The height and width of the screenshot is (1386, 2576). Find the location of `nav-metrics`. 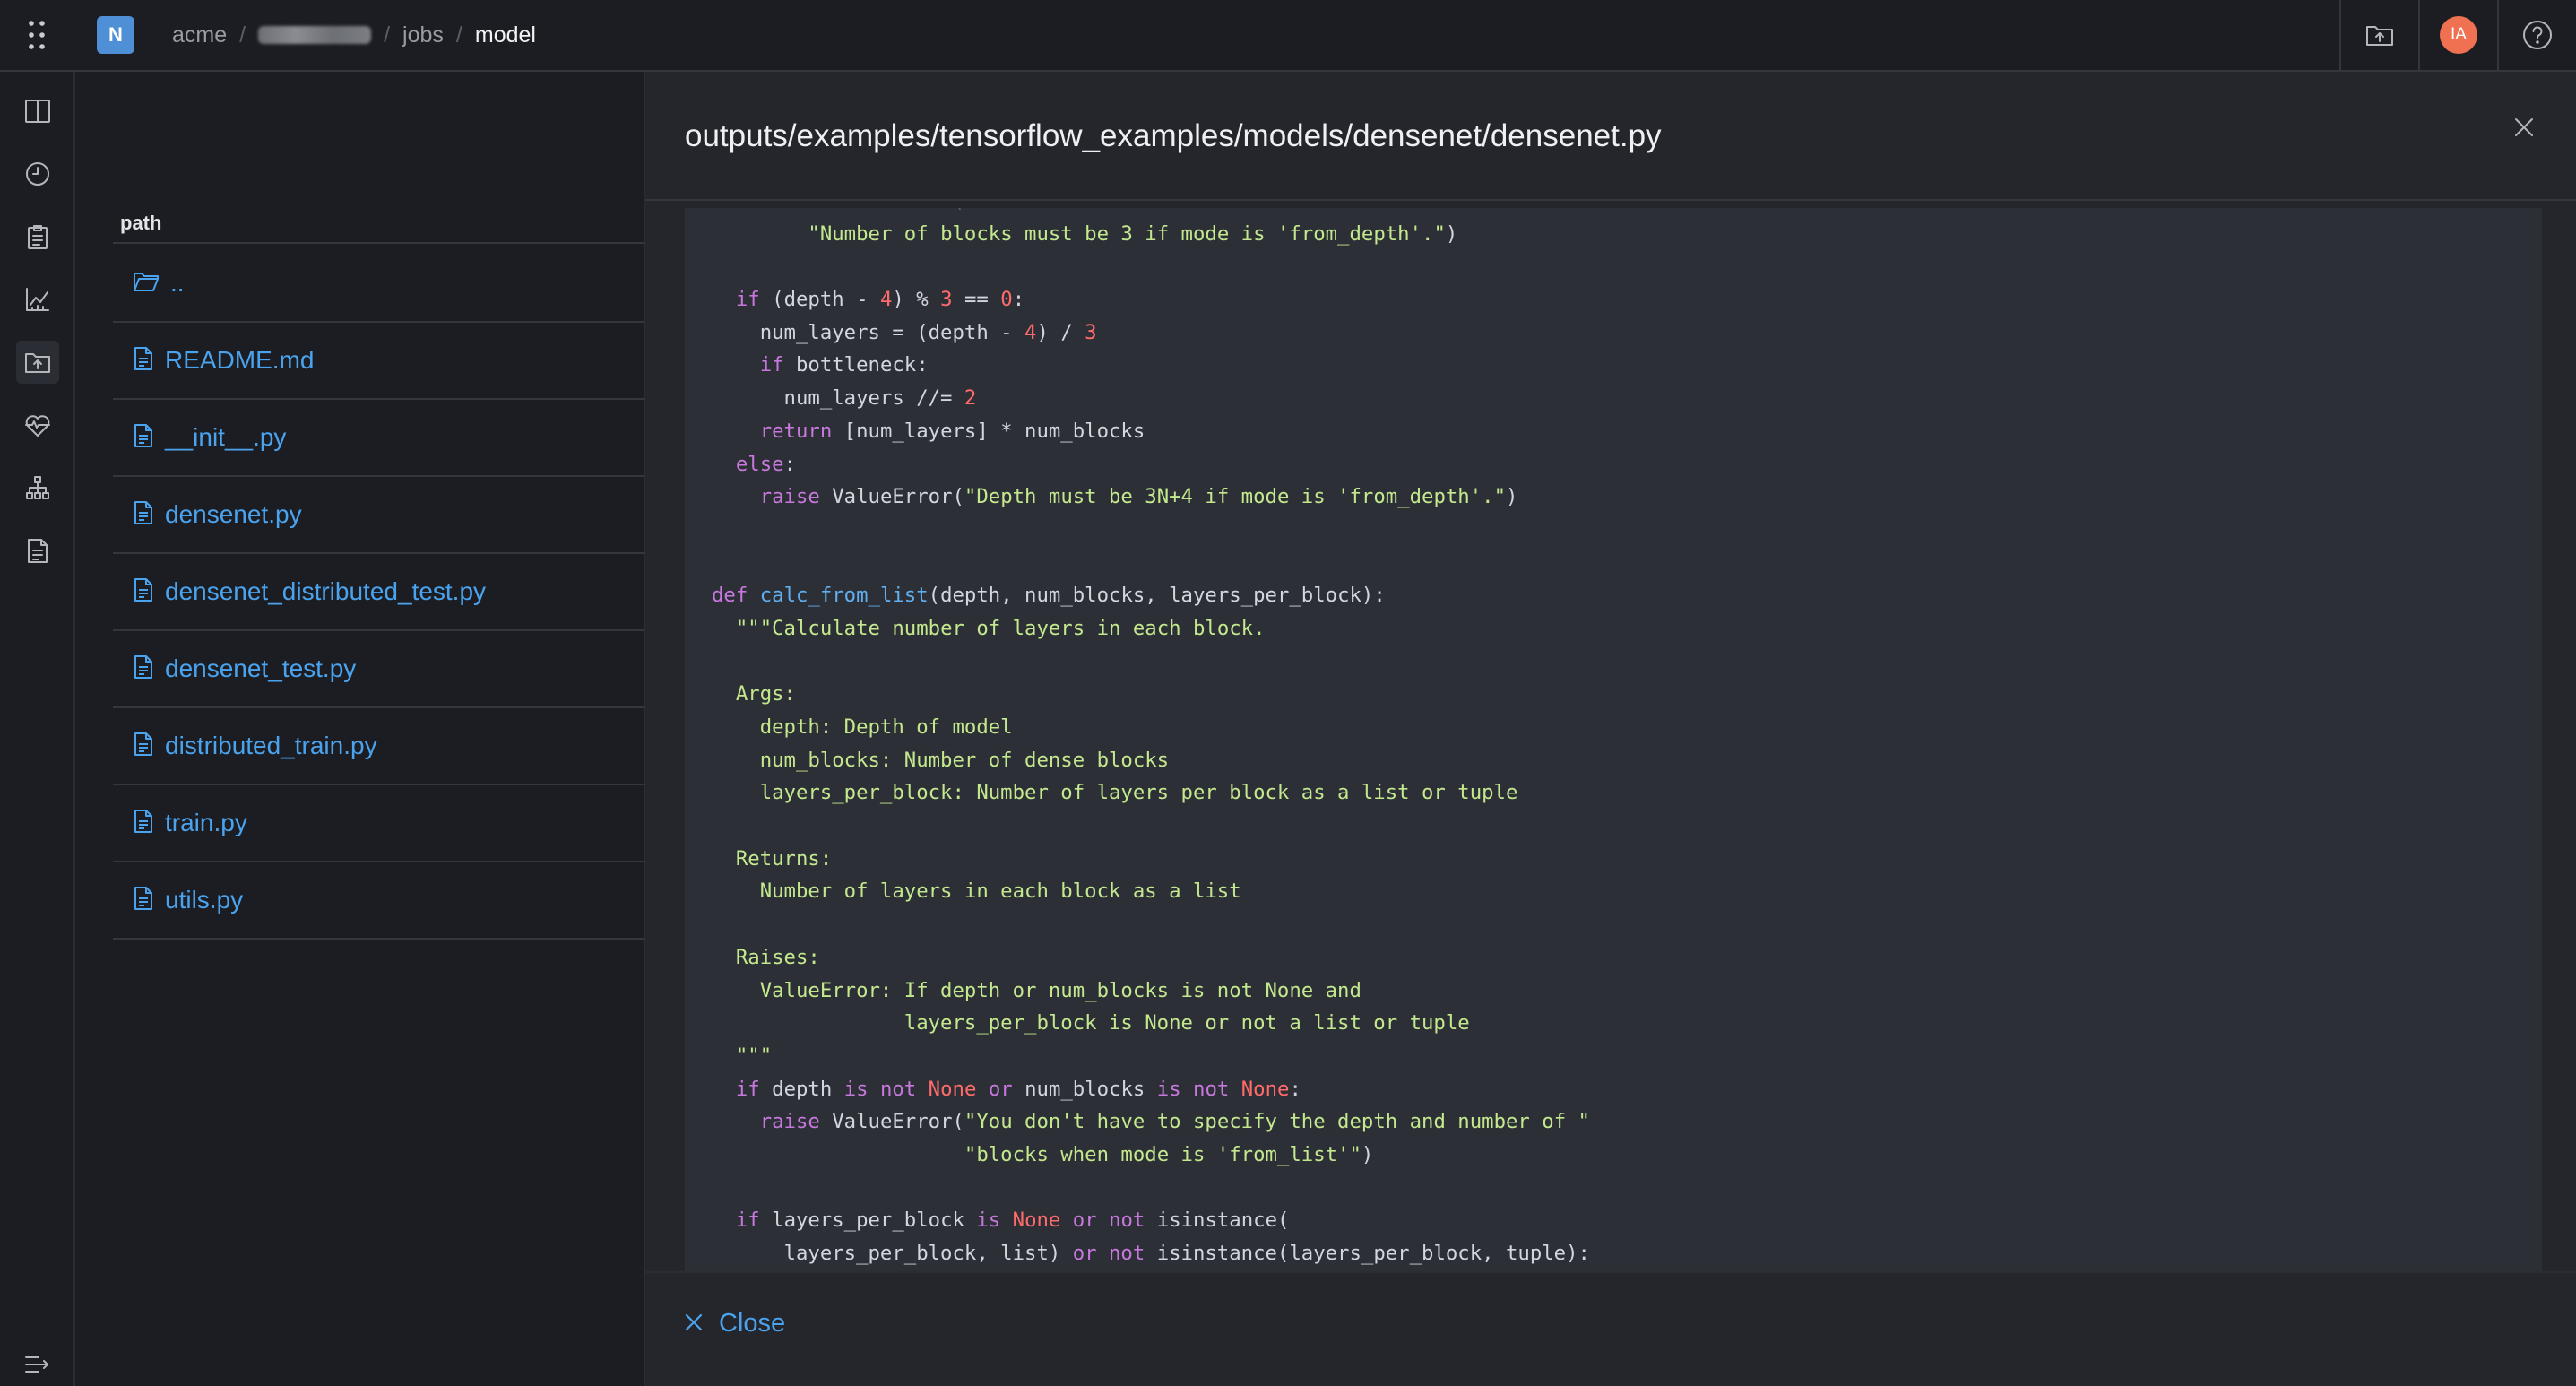

nav-metrics is located at coordinates (37, 299).